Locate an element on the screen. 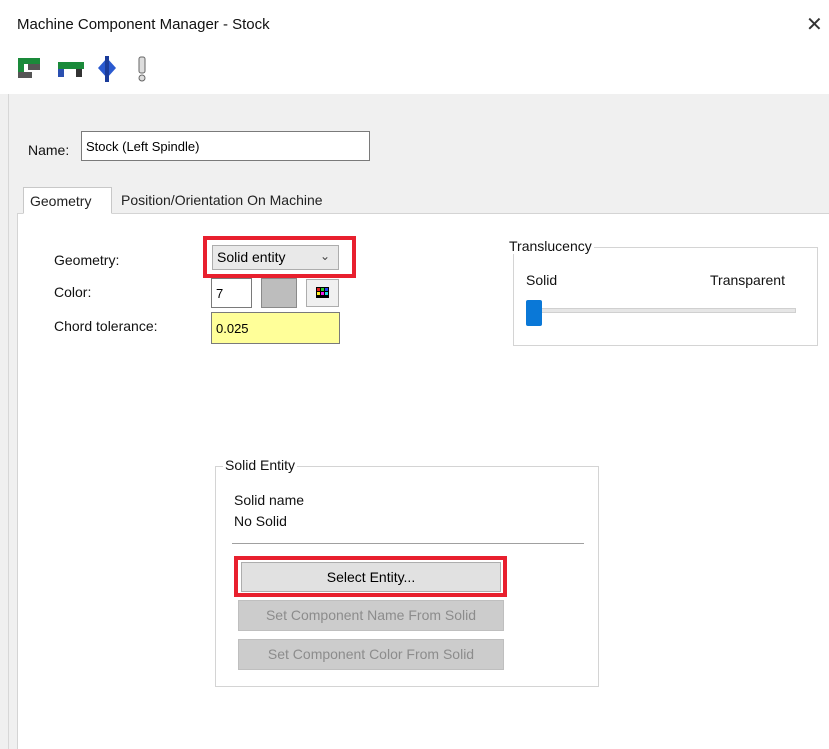 This screenshot has width=829, height=749. color-picker-button is located at coordinates (322, 293).